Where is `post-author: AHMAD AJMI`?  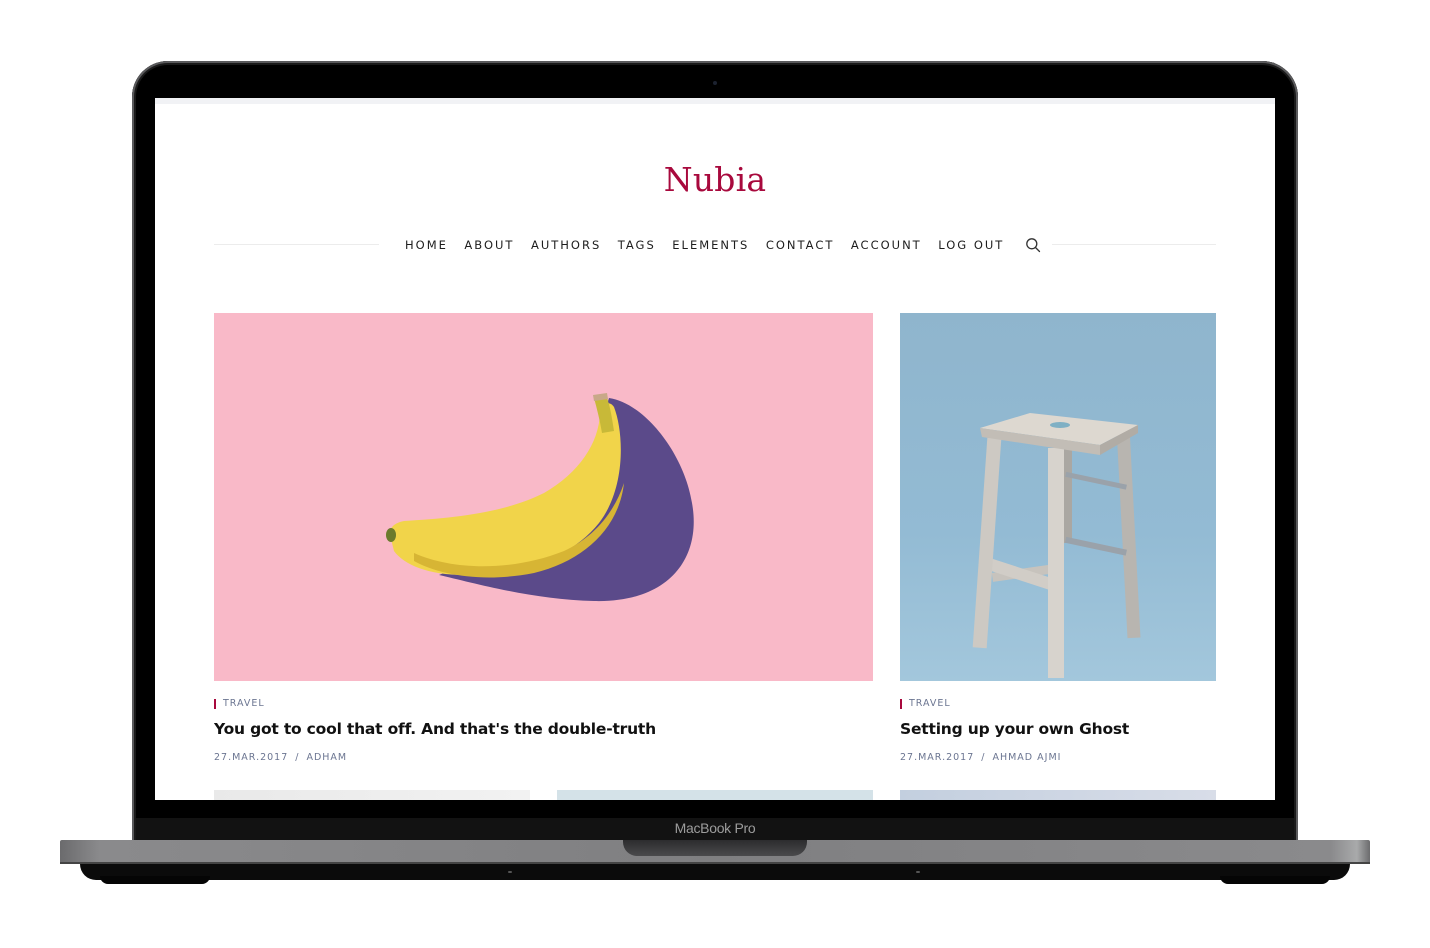 post-author: AHMAD AJMI is located at coordinates (1026, 757).